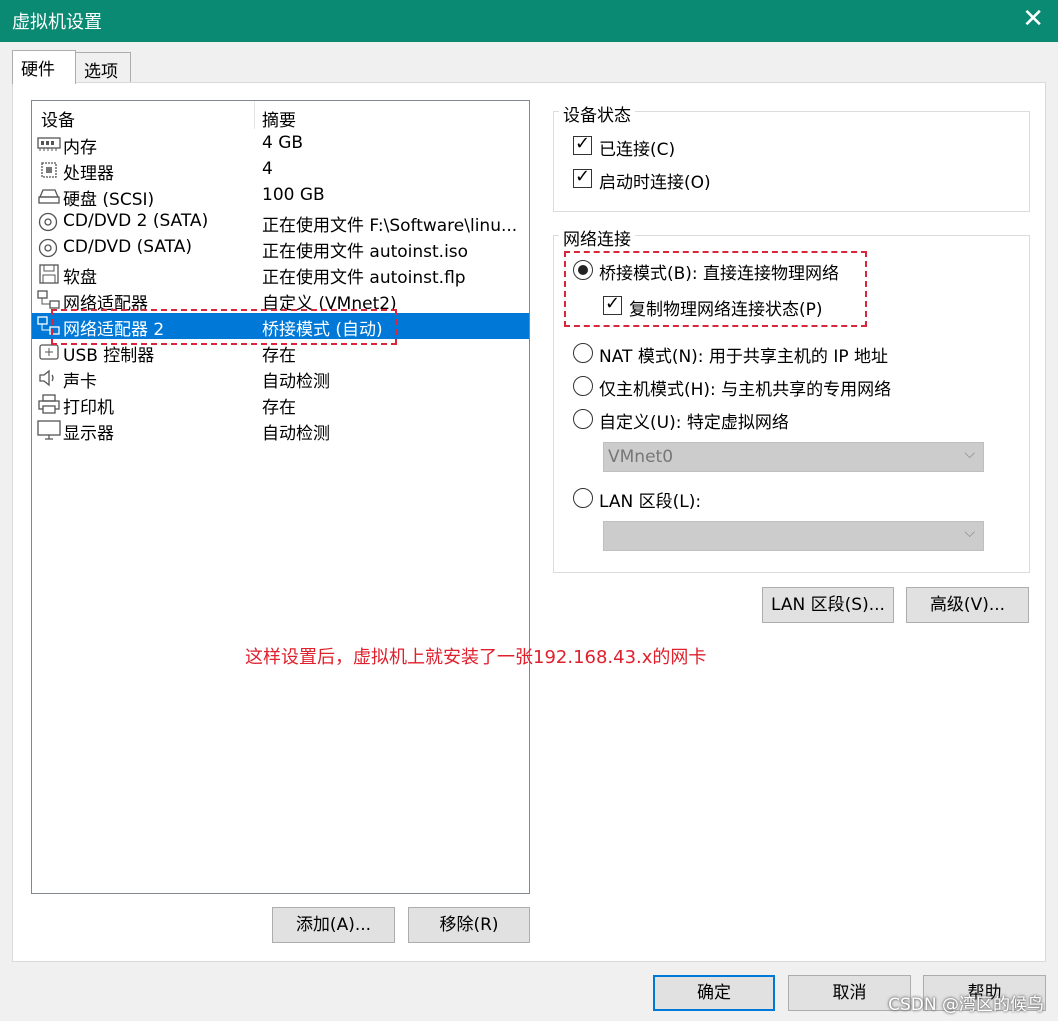 The image size is (1058, 1021). I want to click on device-summary: 4 GB, so click(283, 143).